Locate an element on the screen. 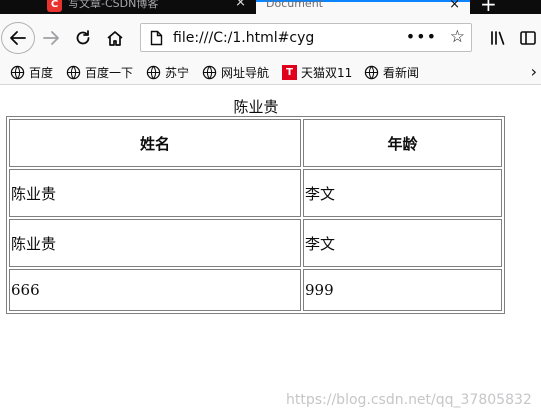  reload-icon is located at coordinates (83, 37).